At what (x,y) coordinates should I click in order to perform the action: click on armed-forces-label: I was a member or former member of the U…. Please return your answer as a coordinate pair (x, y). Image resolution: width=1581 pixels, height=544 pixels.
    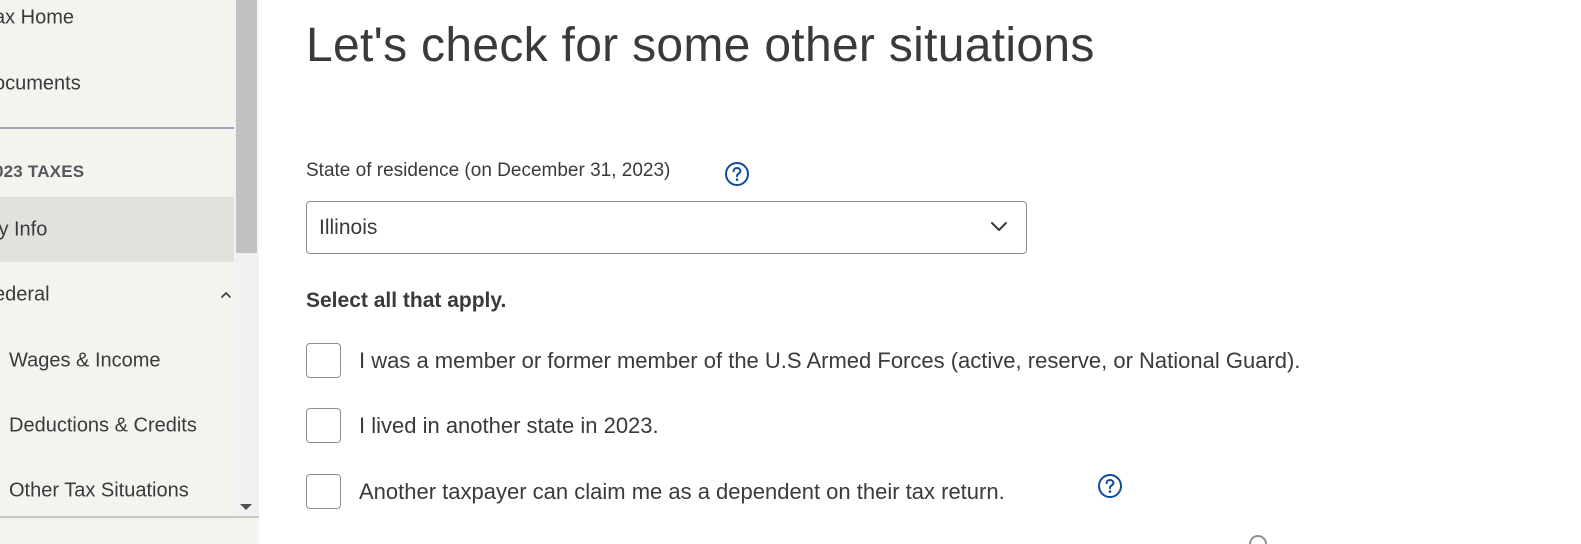
    Looking at the image, I should click on (829, 361).